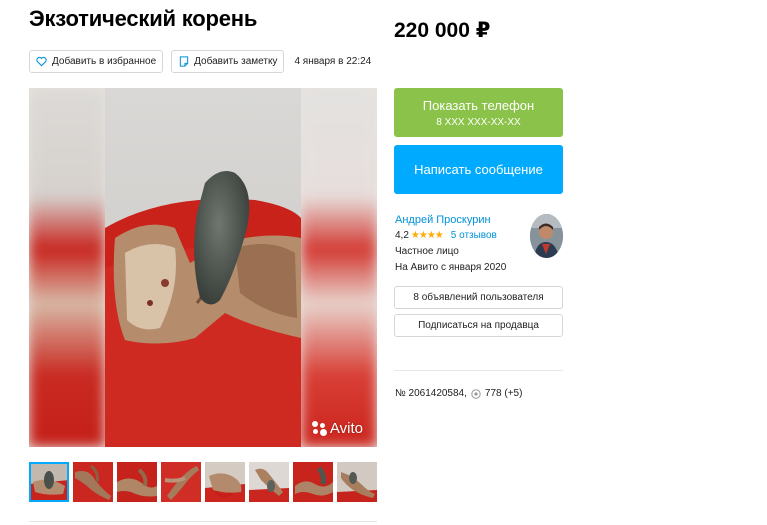  I want to click on avito-watermark: Avito, so click(337, 428).